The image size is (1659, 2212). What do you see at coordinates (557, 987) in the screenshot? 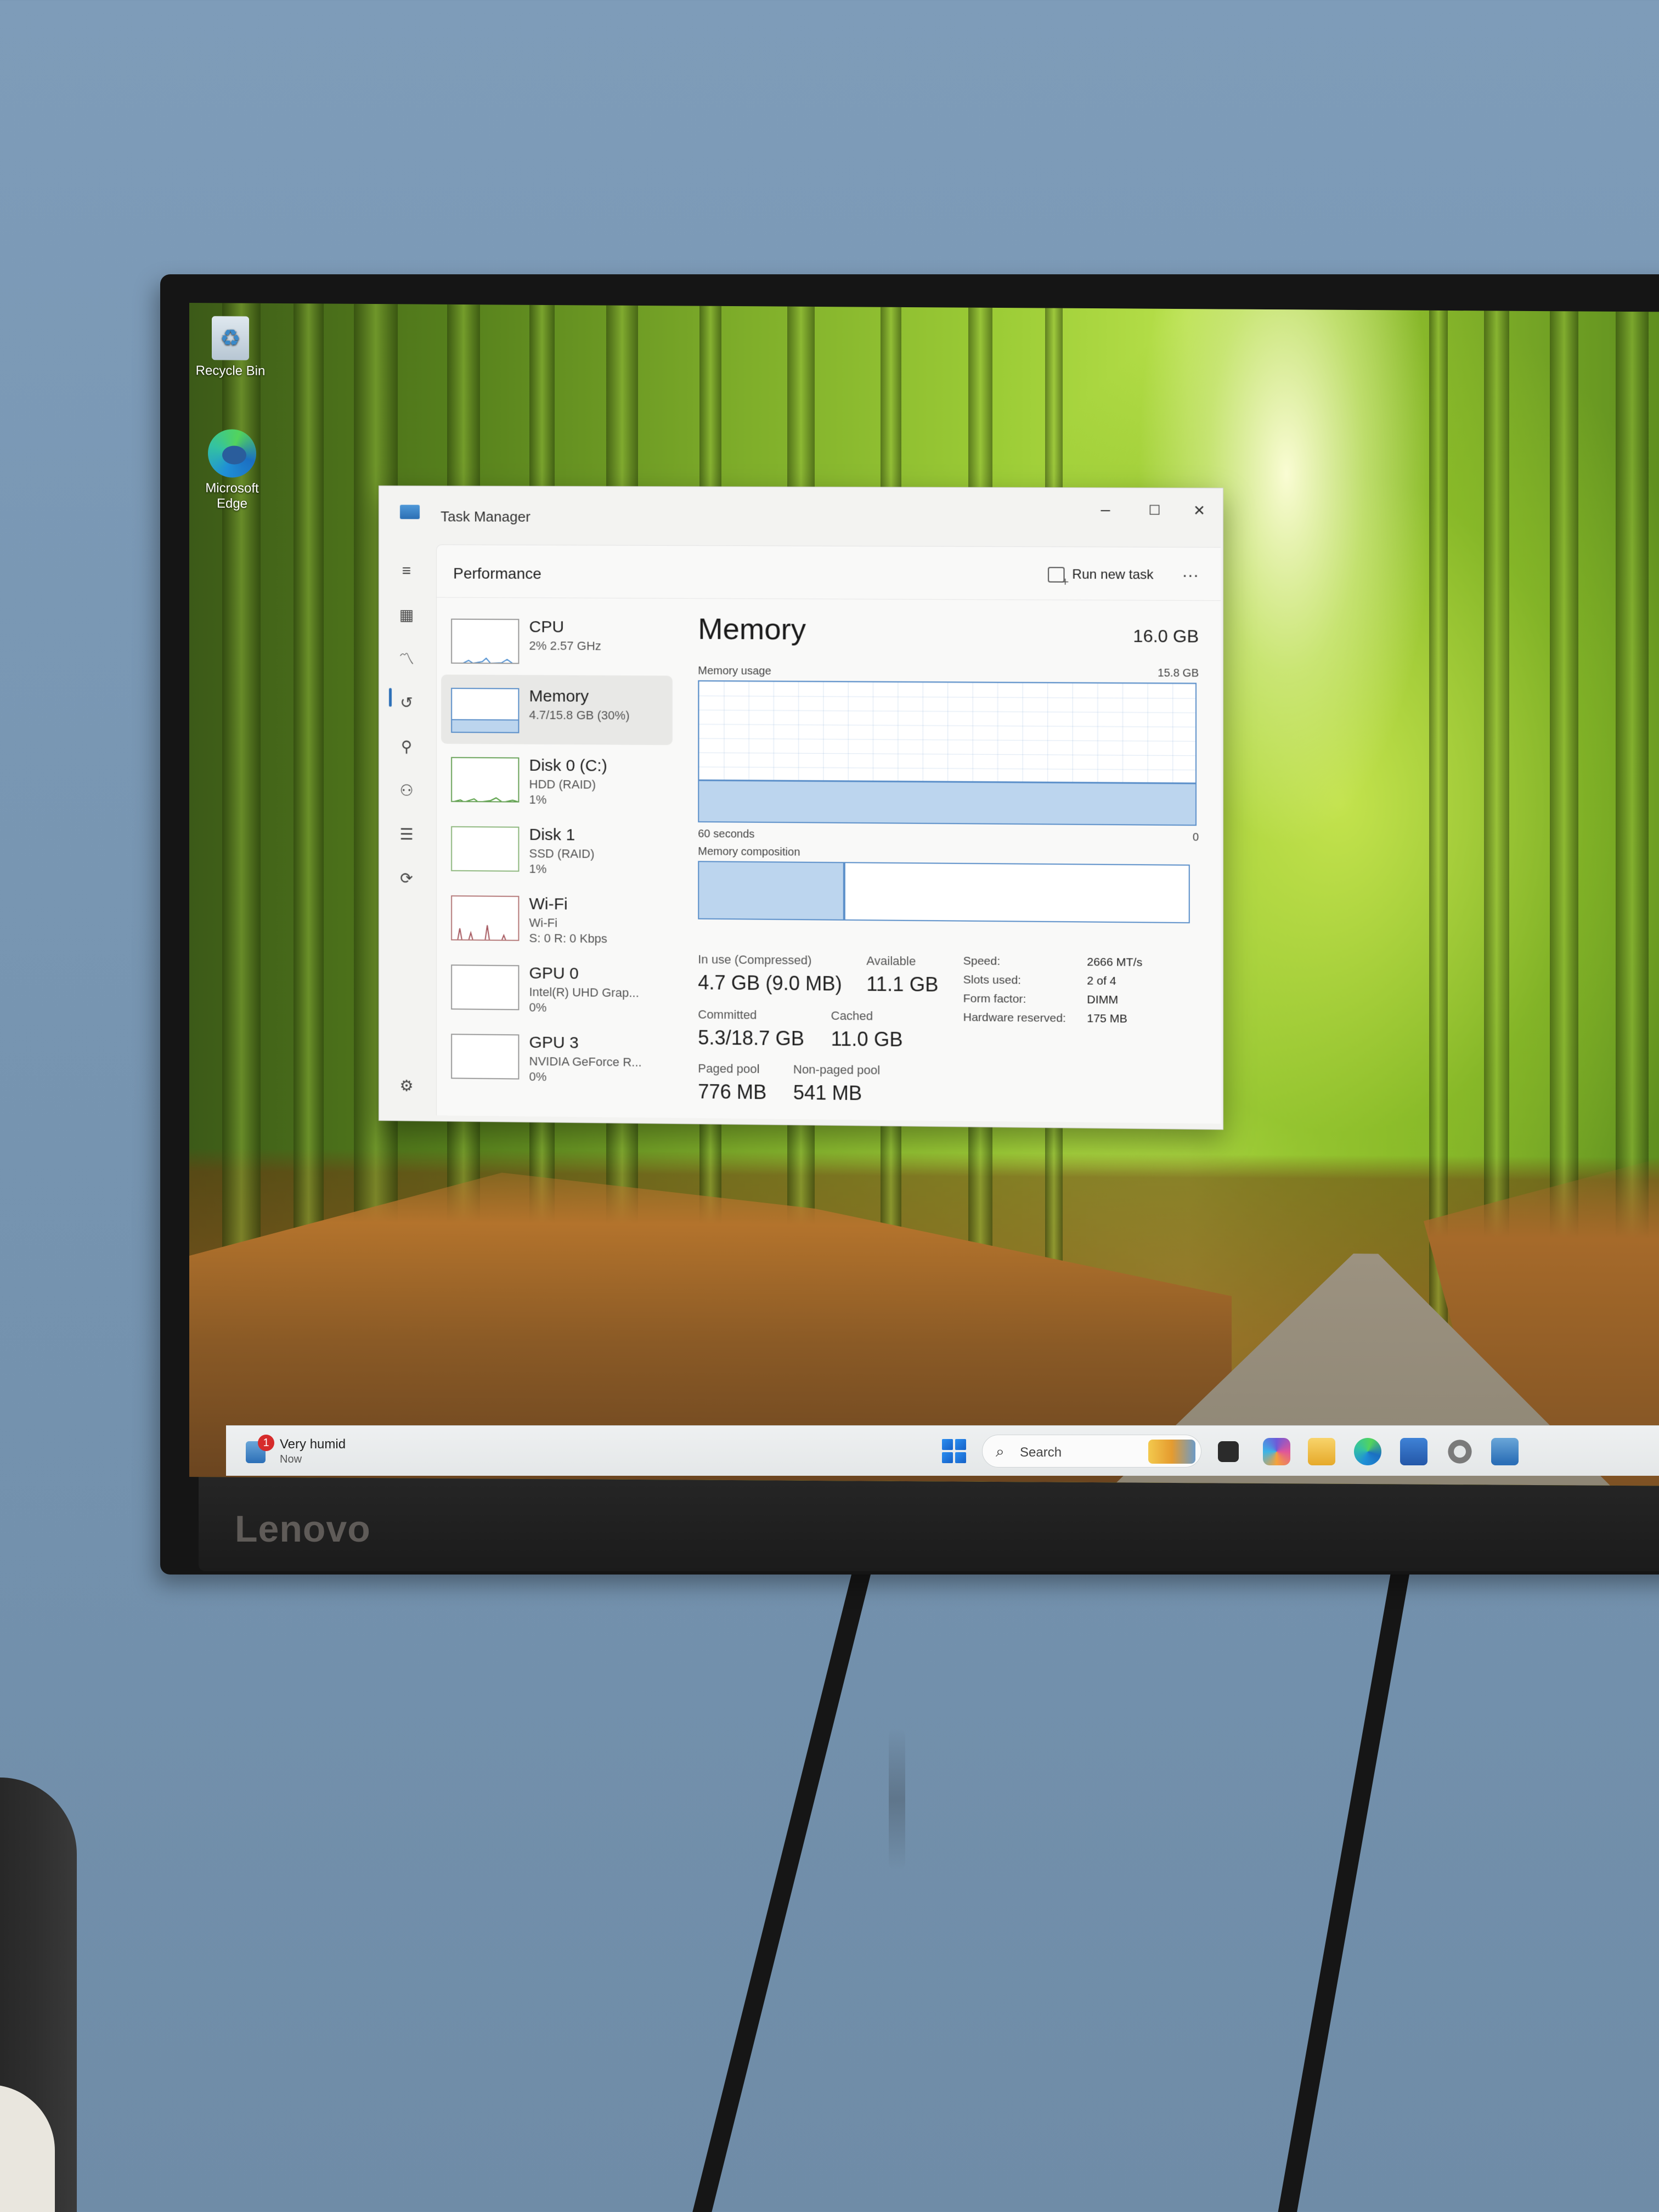
I see `resource-item-gpu-0: GPU 0 Intel(R) UHD Grap... 0%` at bounding box center [557, 987].